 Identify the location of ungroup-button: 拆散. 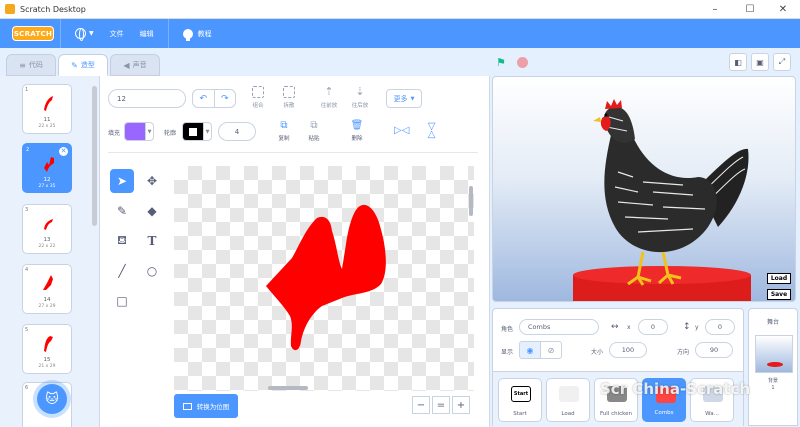
(289, 97).